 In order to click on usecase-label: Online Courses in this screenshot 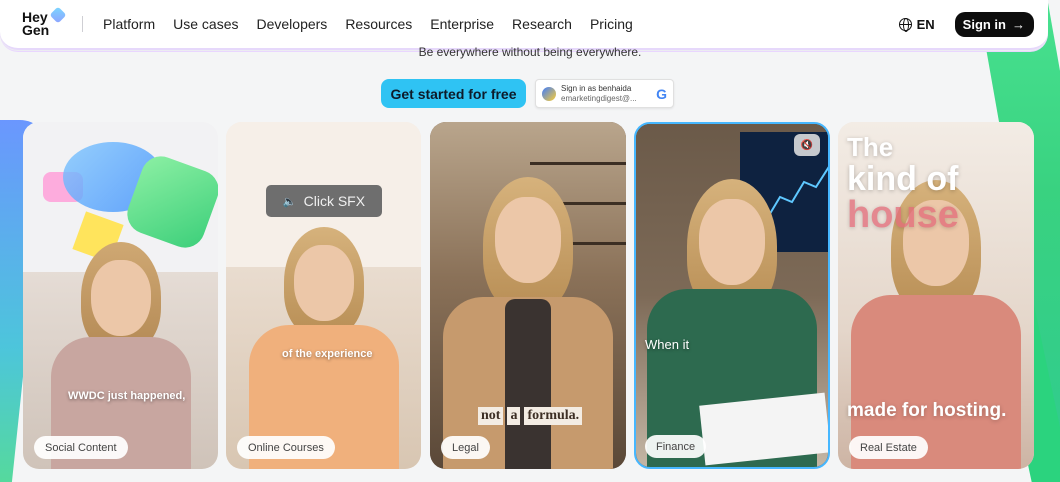, I will do `click(286, 447)`.